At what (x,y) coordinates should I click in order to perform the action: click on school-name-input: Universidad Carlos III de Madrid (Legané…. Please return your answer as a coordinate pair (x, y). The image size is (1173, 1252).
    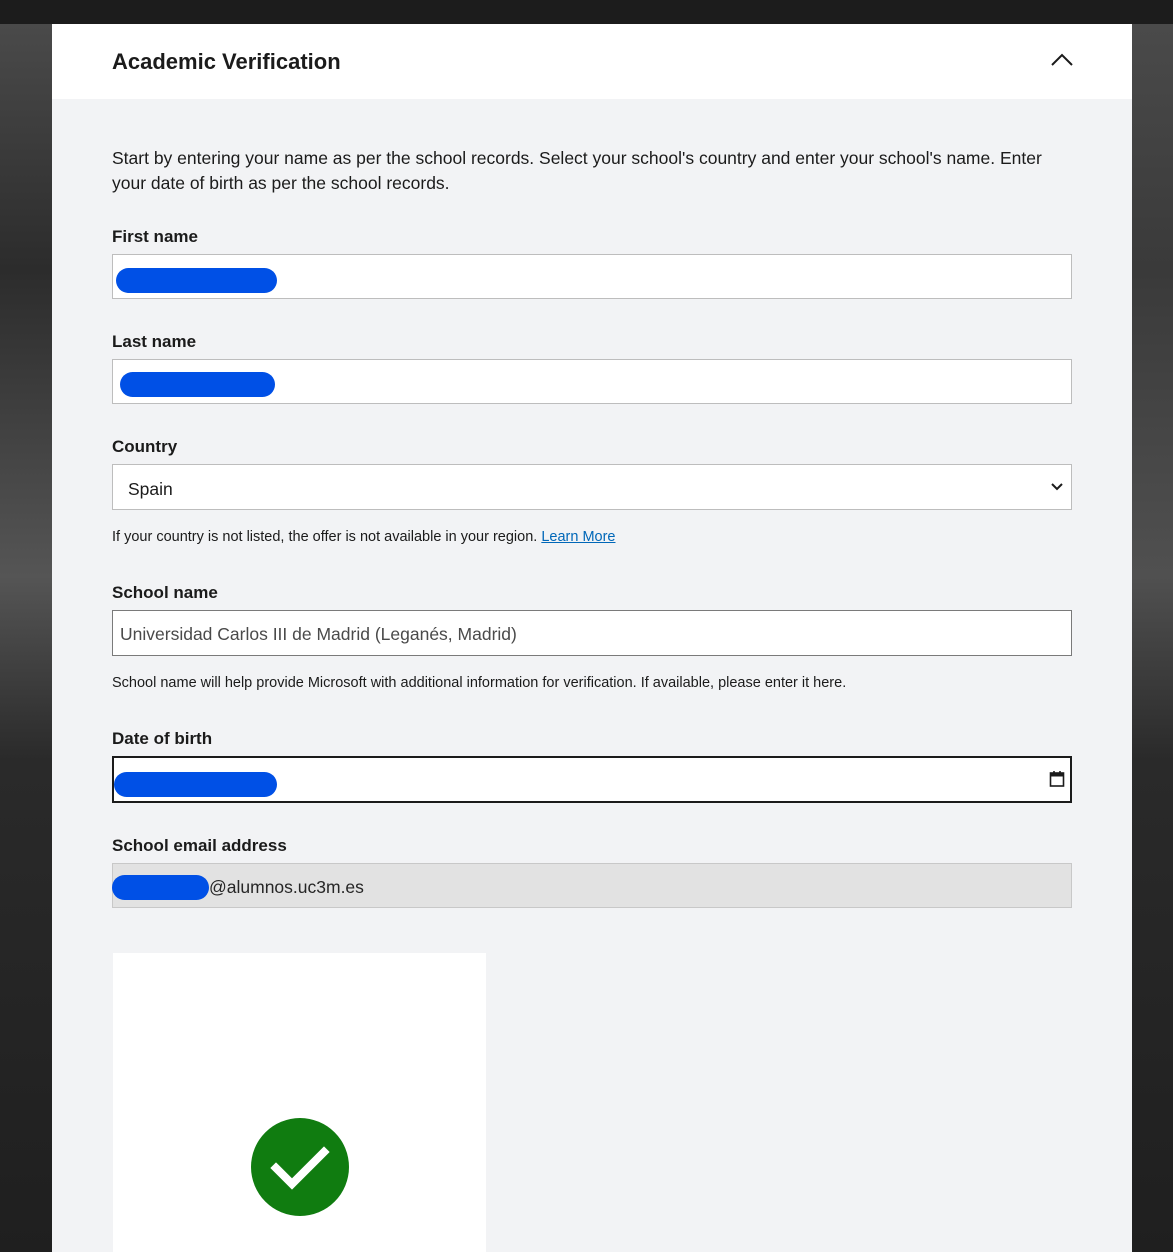
    Looking at the image, I should click on (592, 633).